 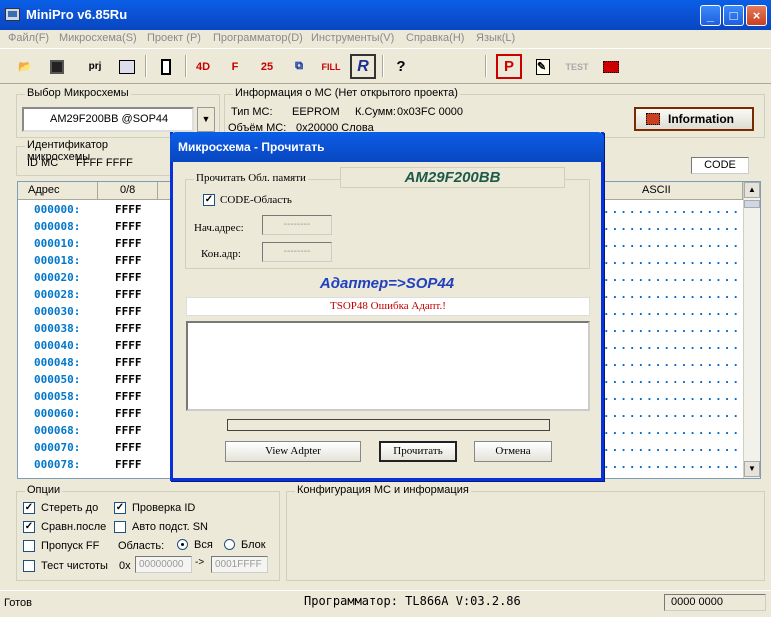 I want to click on row-address: 000010:, so click(x=57, y=243).